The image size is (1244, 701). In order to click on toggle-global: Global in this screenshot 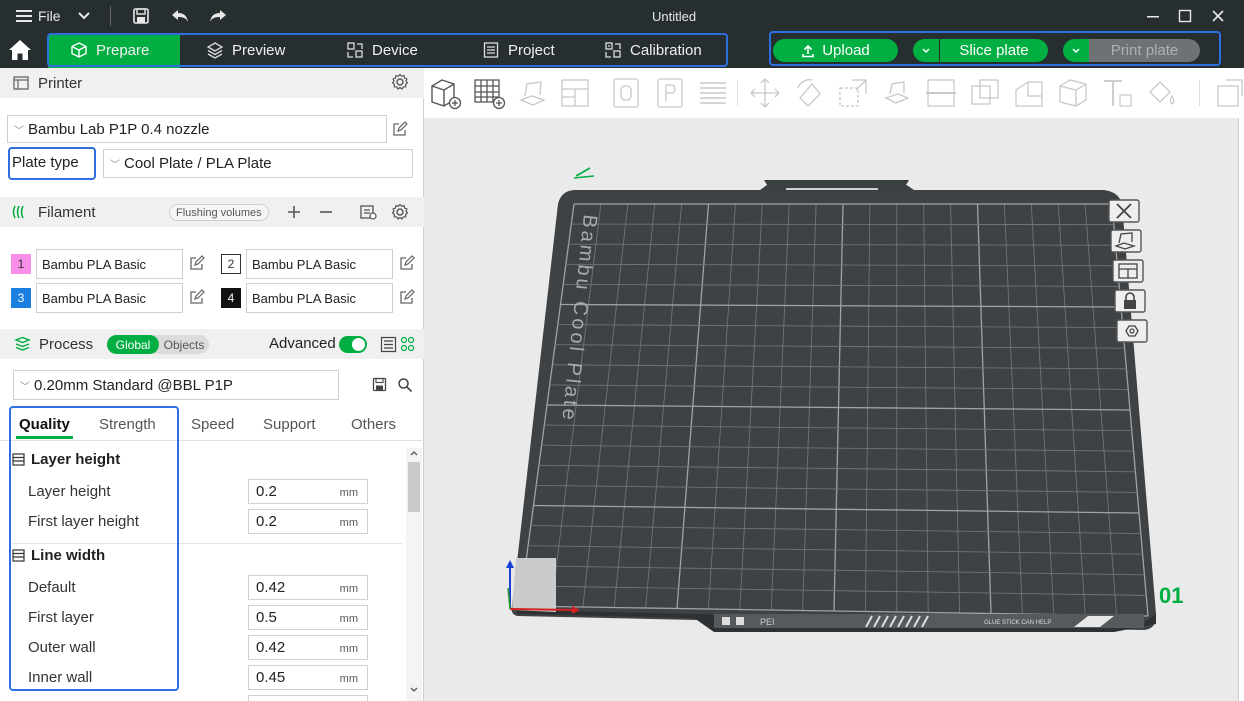, I will do `click(133, 344)`.